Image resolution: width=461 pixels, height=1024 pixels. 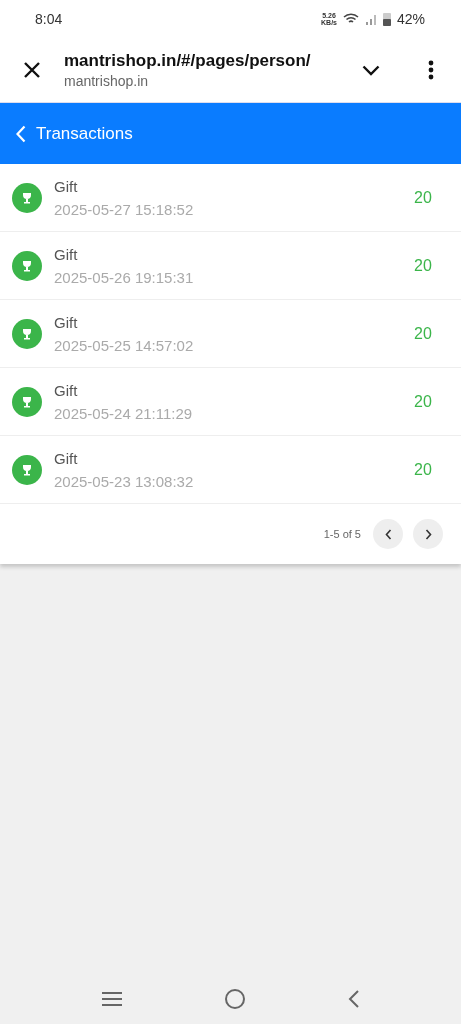 What do you see at coordinates (230, 402) in the screenshot?
I see `transaction-row: Gift 2025-05-24 21:11:29 20` at bounding box center [230, 402].